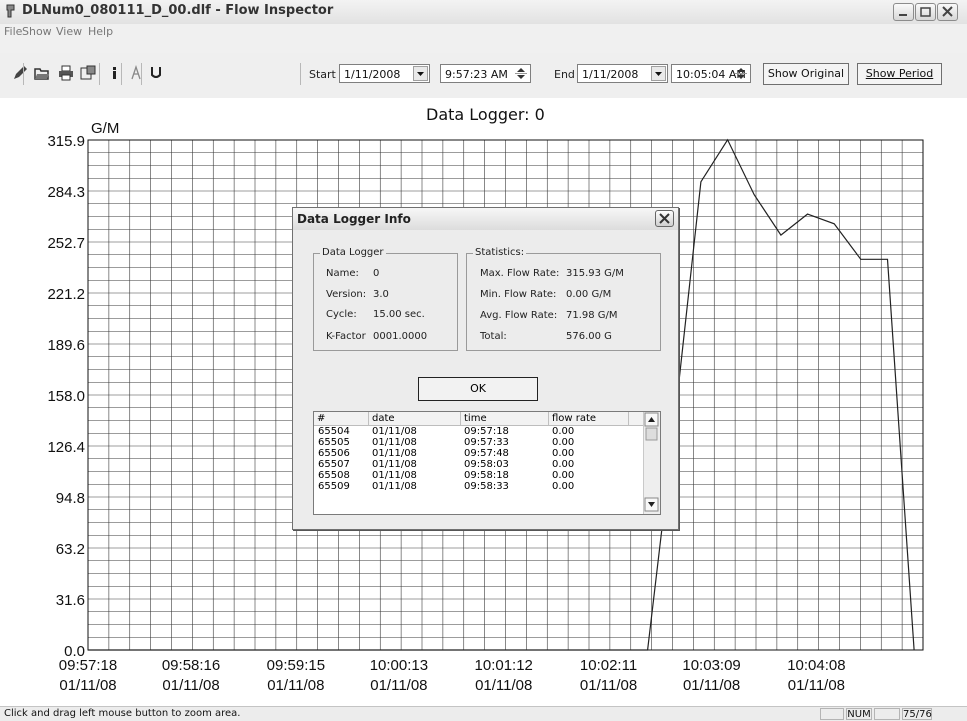  What do you see at coordinates (887, 714) in the screenshot?
I see `status-panel` at bounding box center [887, 714].